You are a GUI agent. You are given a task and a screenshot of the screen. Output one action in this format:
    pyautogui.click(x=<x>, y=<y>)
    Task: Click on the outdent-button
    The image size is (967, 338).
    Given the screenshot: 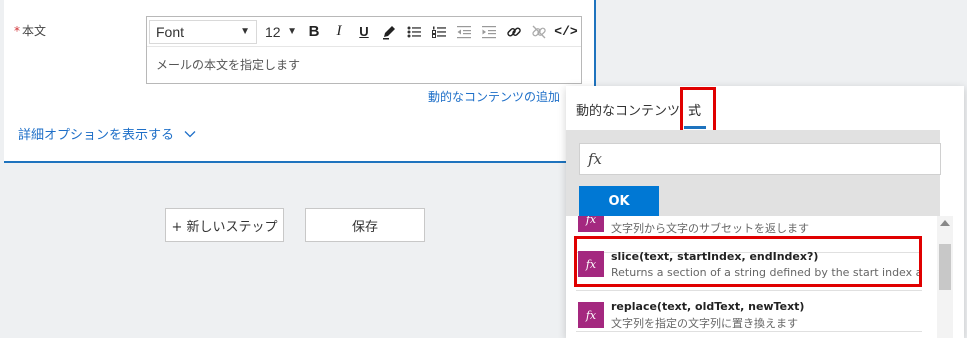 What is the action you would take?
    pyautogui.click(x=464, y=32)
    